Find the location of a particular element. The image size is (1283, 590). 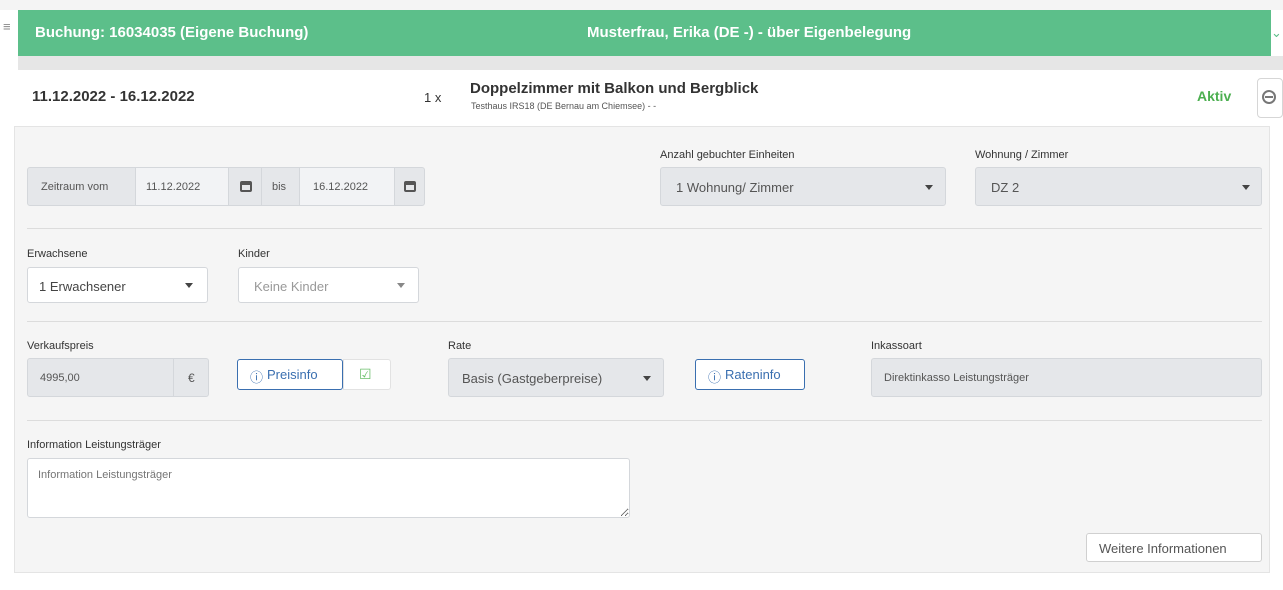

period-from-calendar-button is located at coordinates (245, 186).